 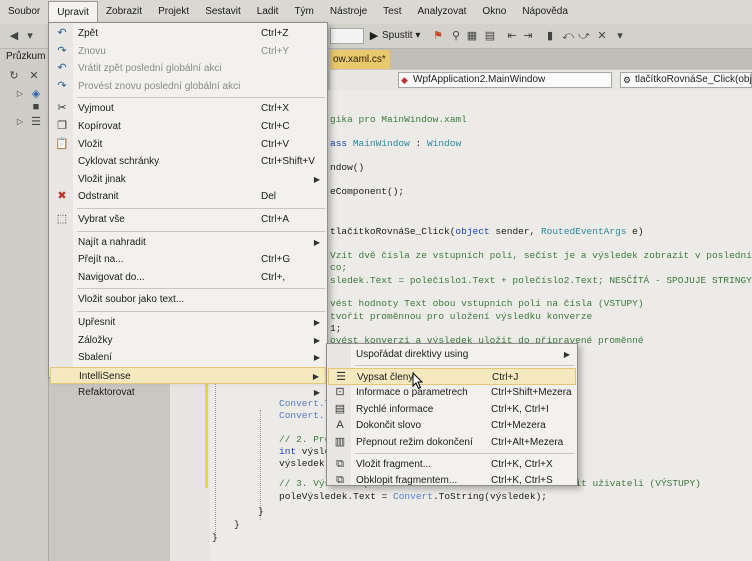 I want to click on menu-item-provest-znovu-posledni-globalni-akci: ↷ Provést znovu poslední globální akci, so click(x=188, y=86).